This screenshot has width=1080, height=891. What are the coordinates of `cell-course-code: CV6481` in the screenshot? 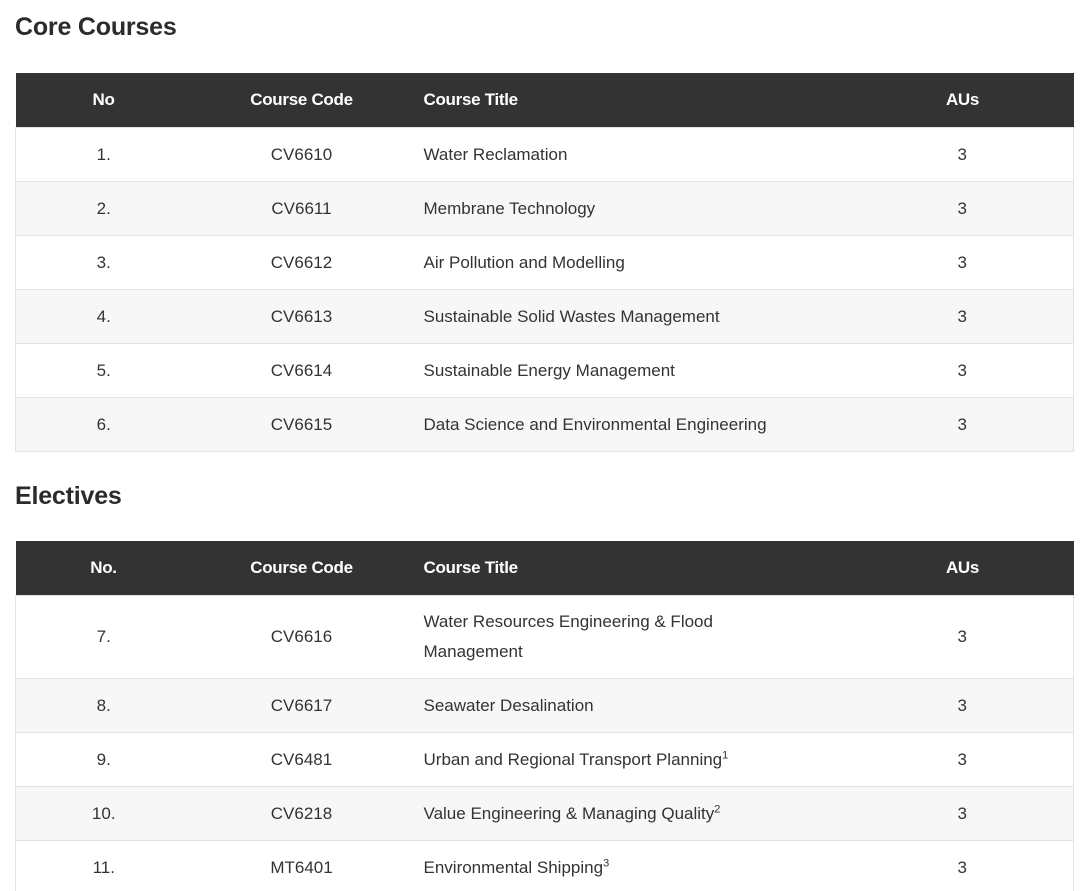 It's located at (301, 759).